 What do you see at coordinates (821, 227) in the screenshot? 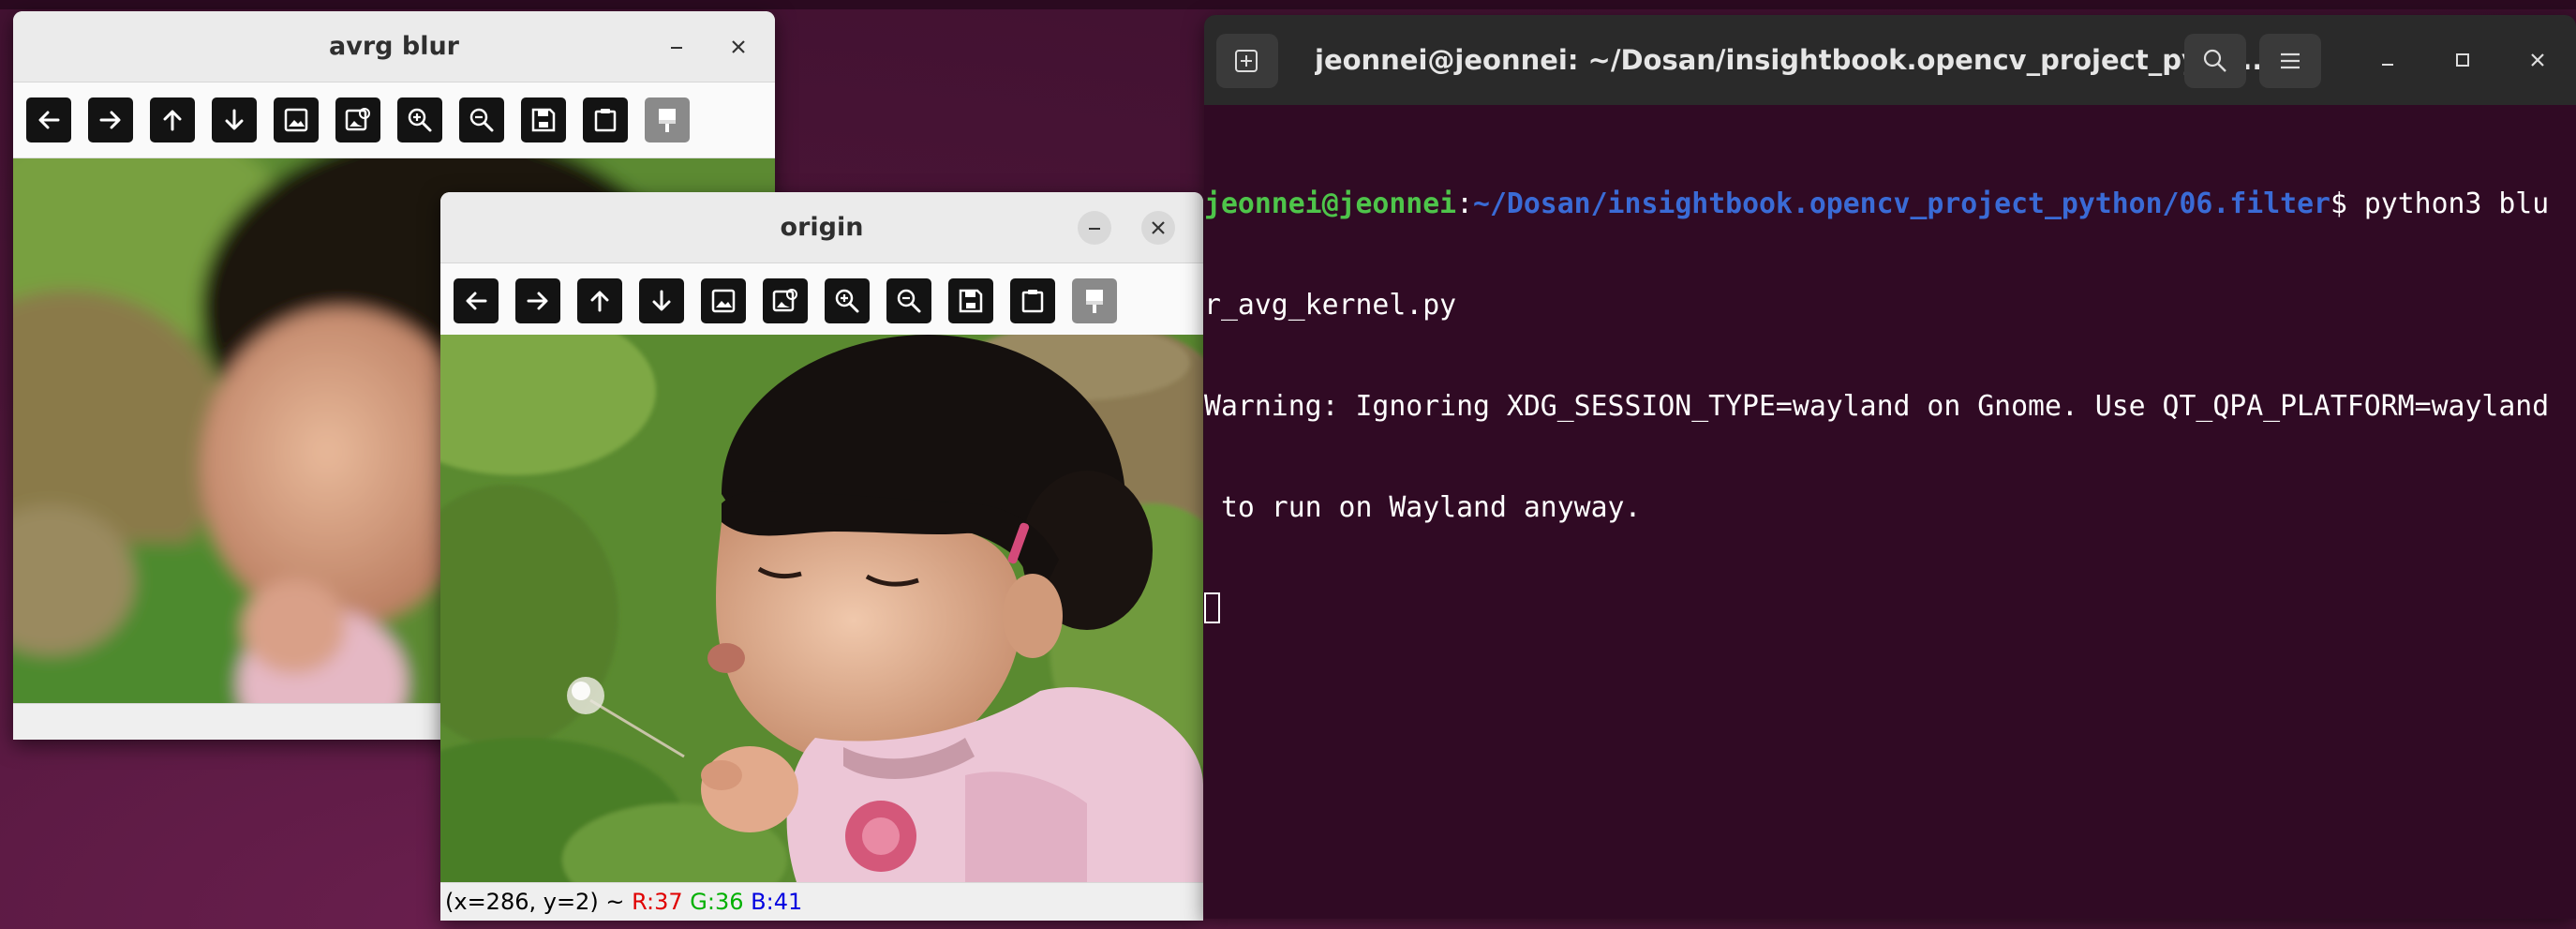
I see `origin-titlebar: origin` at bounding box center [821, 227].